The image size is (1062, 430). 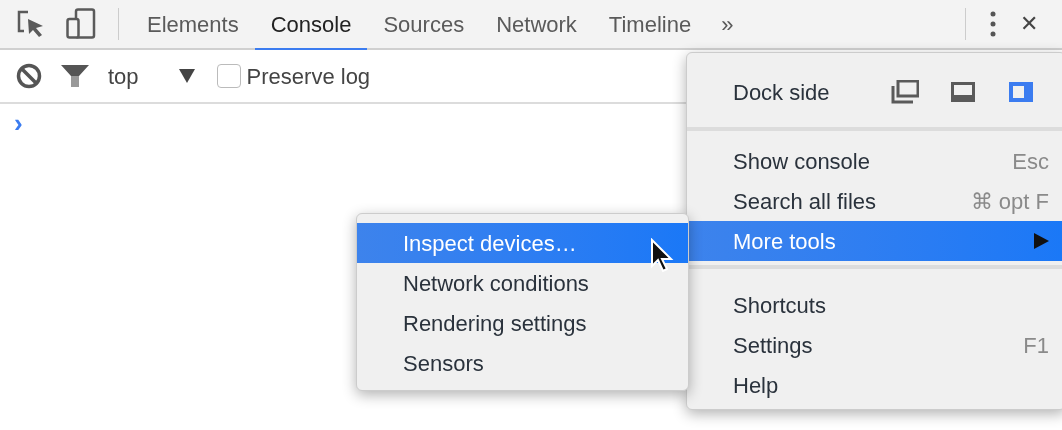 I want to click on more-tabs-button: », so click(x=727, y=24).